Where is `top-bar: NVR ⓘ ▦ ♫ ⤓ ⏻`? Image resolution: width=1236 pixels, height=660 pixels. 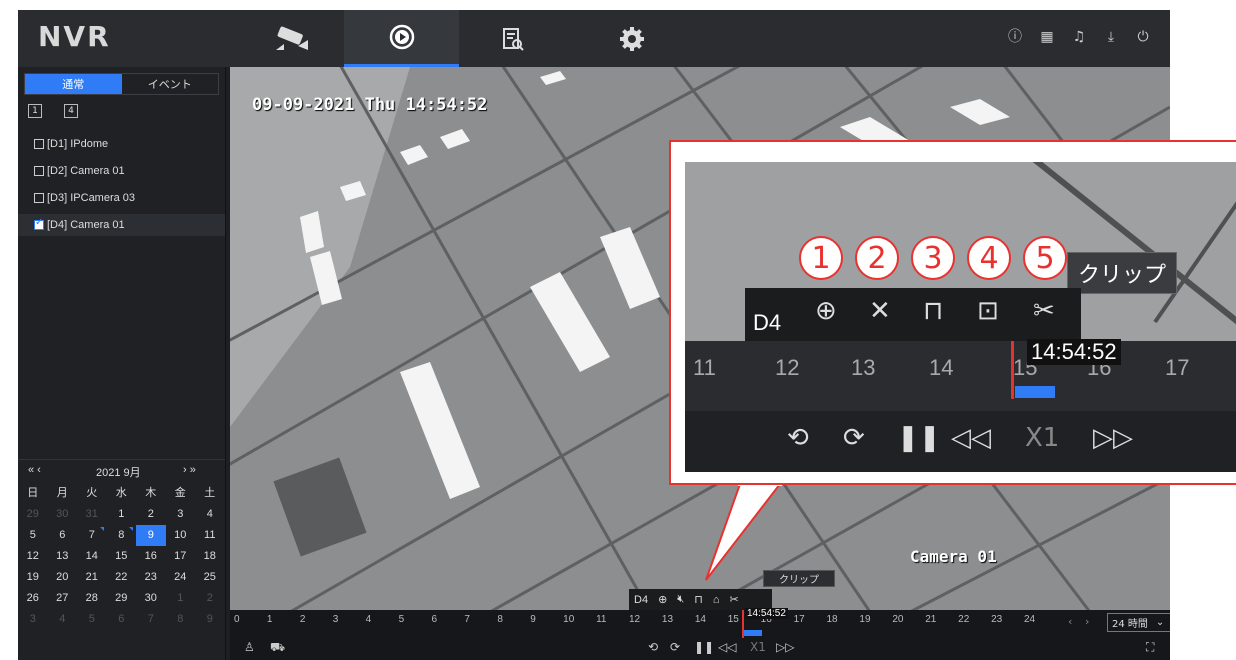
top-bar: NVR ⓘ ▦ ♫ ⤓ ⏻ is located at coordinates (594, 38).